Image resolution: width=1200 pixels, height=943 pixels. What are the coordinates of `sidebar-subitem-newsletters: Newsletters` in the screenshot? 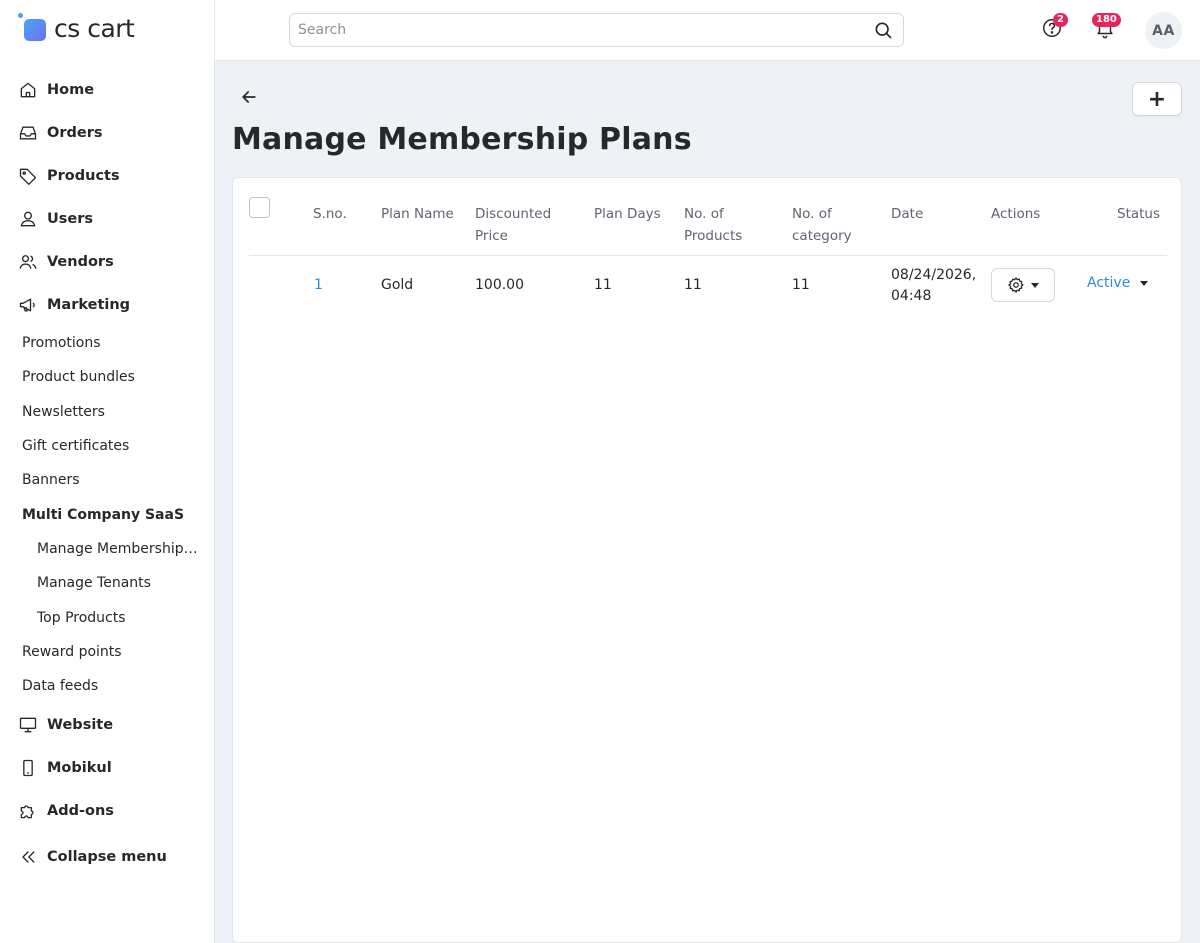 It's located at (107, 412).